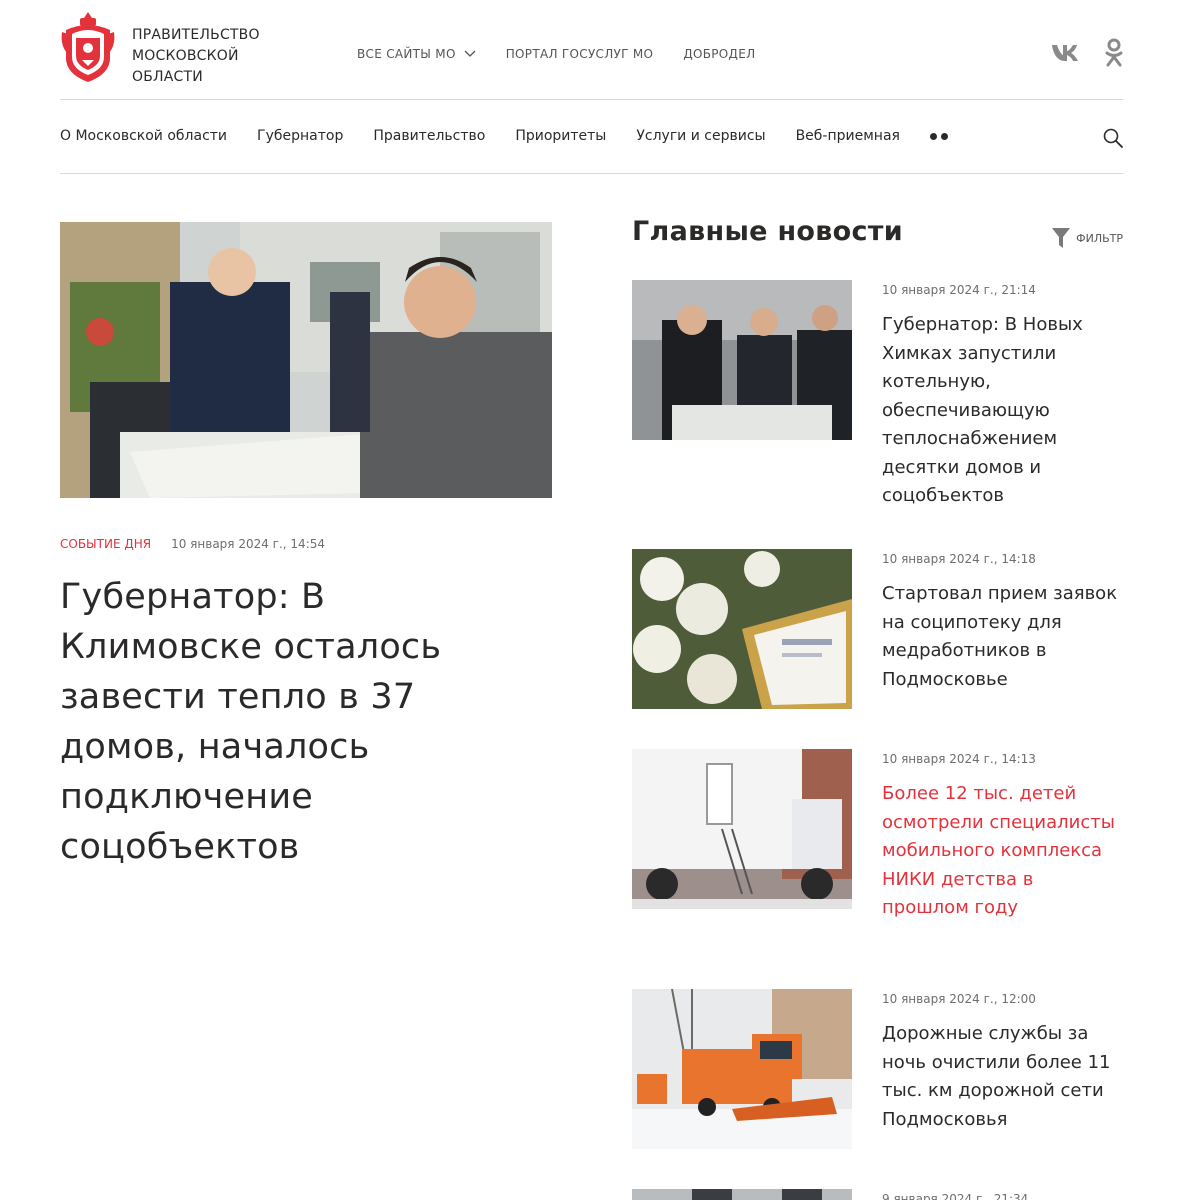  Describe the element at coordinates (248, 544) in the screenshot. I see `featured-date: 10 января 2024 г., 14:54` at that location.